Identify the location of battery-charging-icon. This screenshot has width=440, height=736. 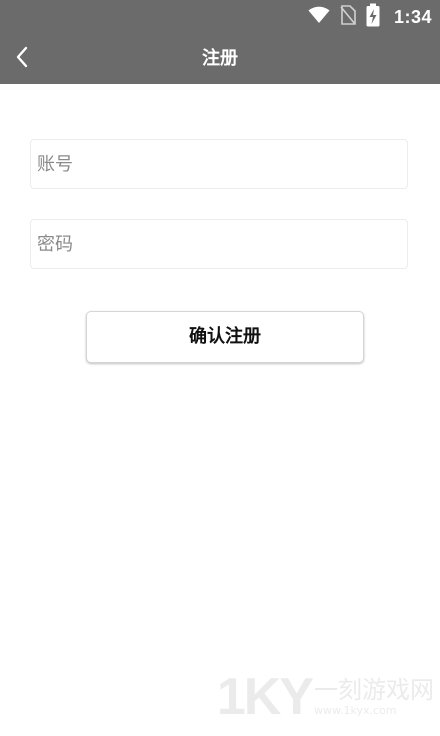
(373, 17).